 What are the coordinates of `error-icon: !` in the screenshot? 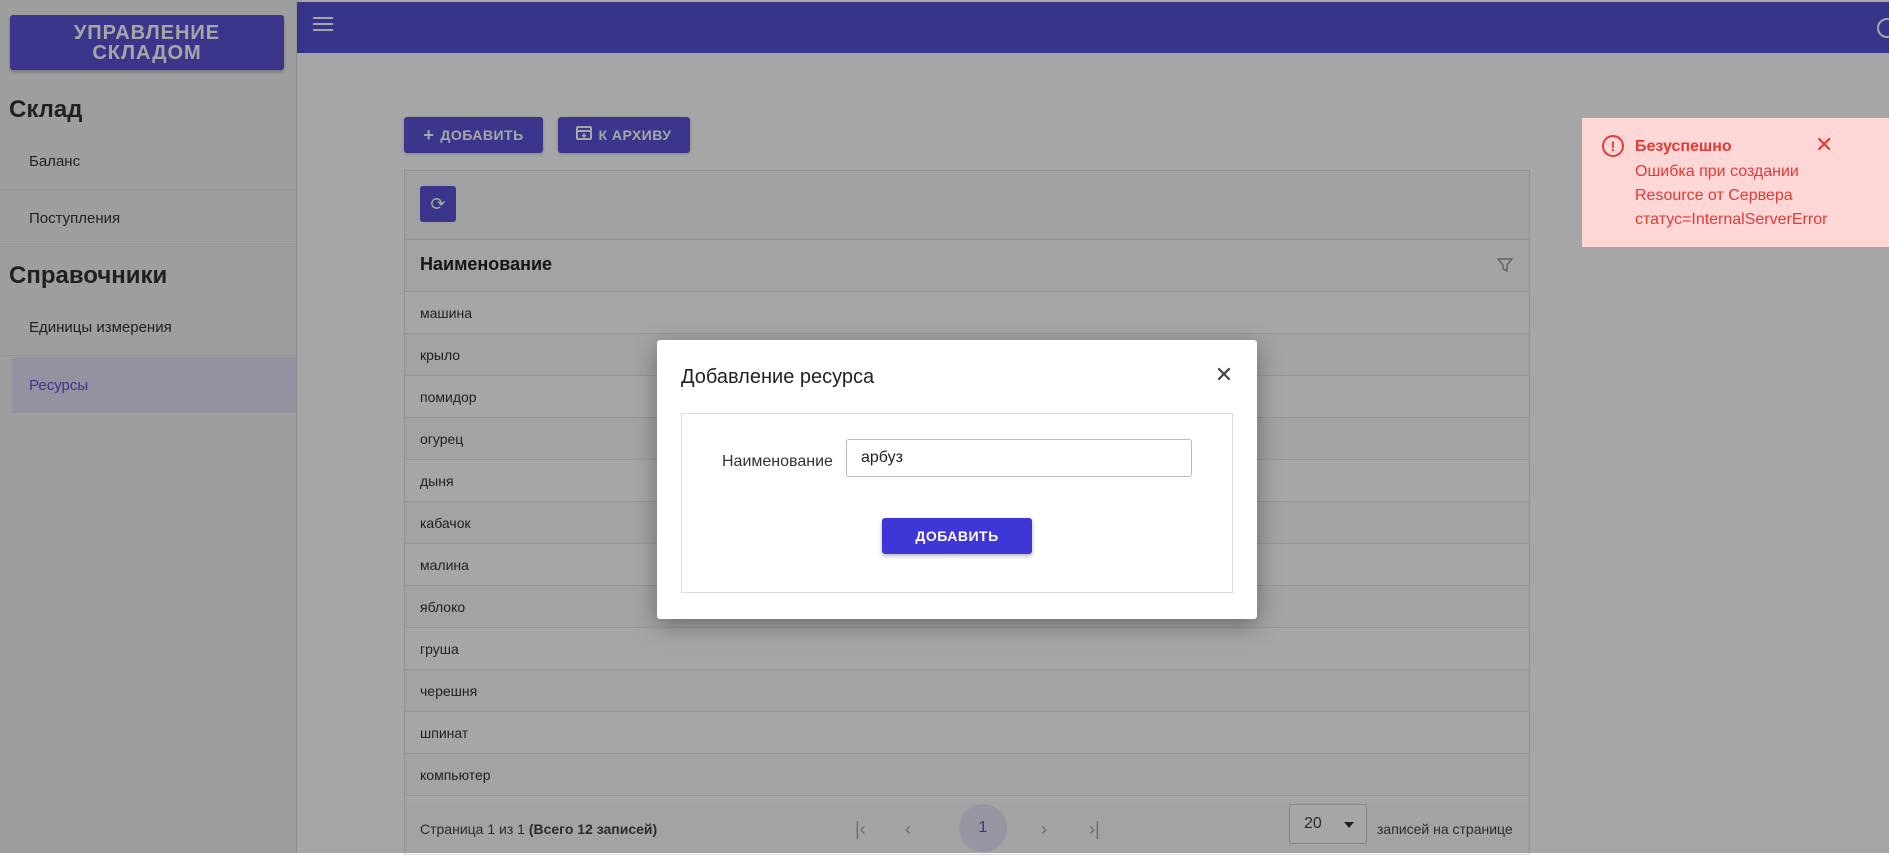 It's located at (1613, 146).